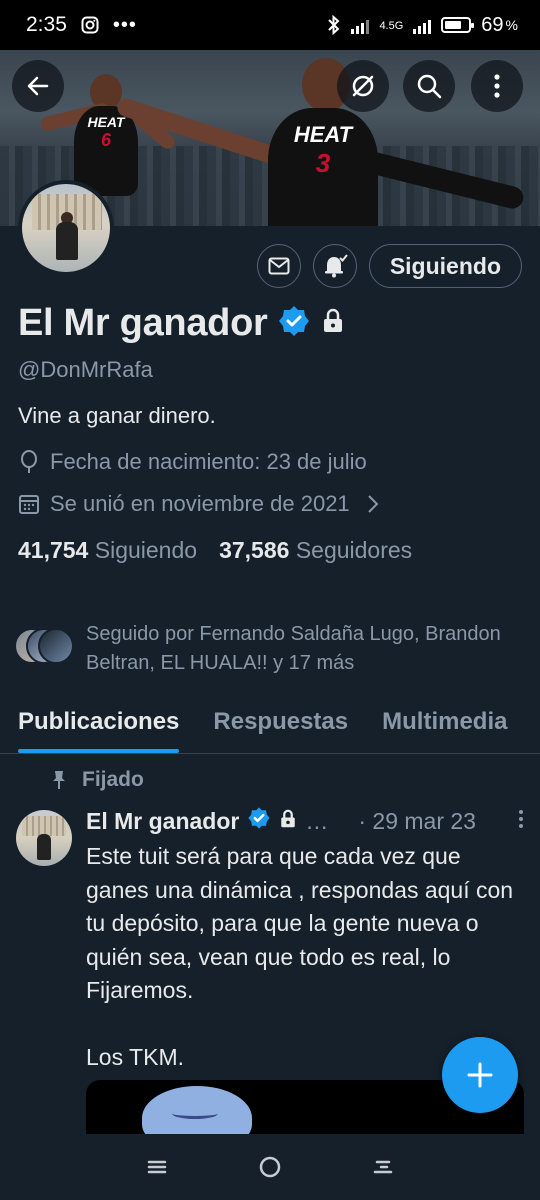 This screenshot has height=1200, width=540. I want to click on message-button, so click(278, 266).